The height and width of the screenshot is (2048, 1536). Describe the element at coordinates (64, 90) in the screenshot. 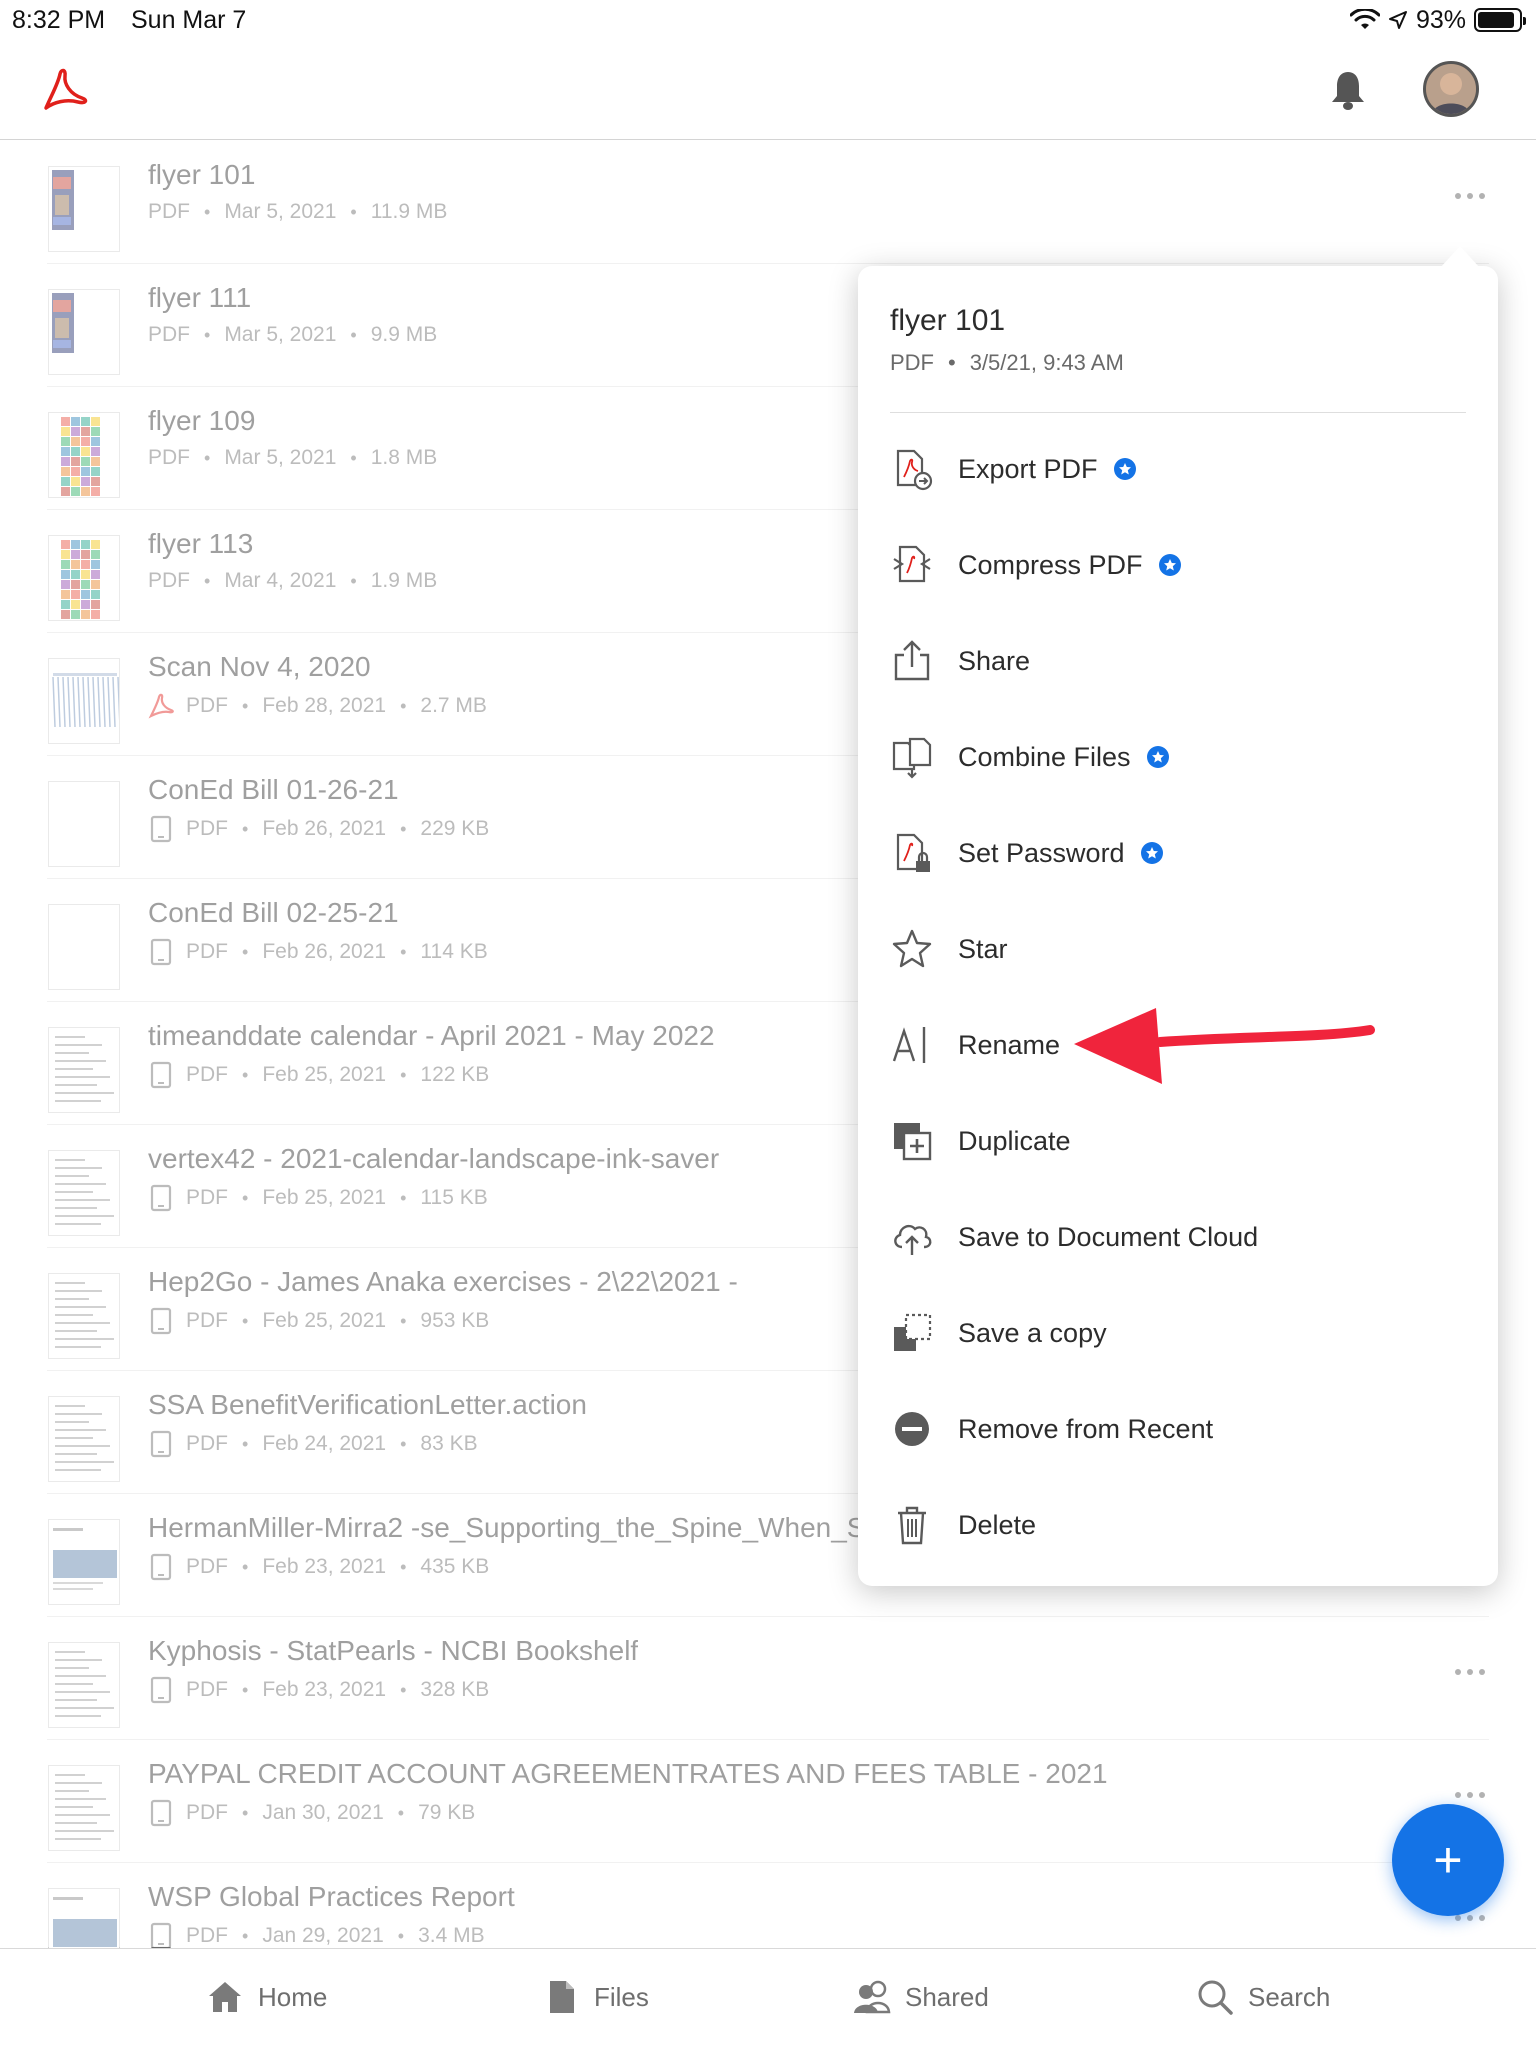

I see `acrobat-logo-icon` at that location.